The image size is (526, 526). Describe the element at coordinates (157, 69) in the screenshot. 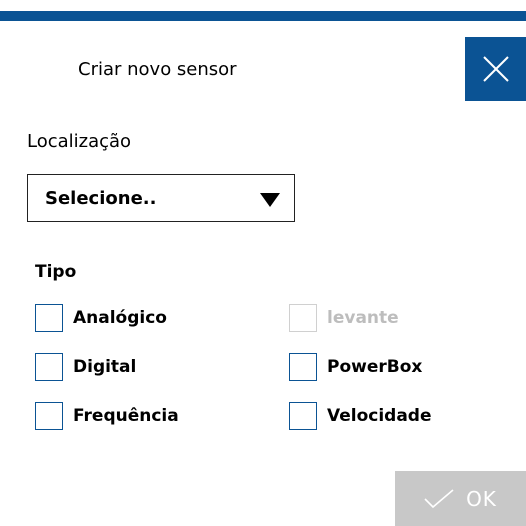

I see `dialog-title: Criar novo sensor` at that location.